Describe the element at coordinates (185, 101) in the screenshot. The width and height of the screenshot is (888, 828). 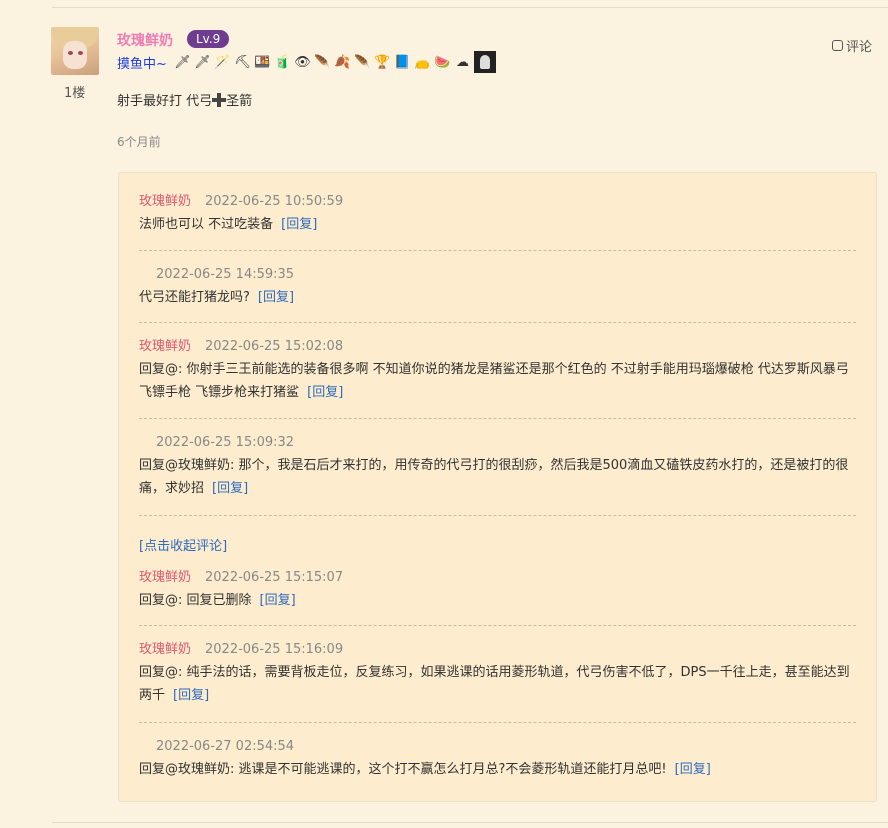
I see `post-body: 射手最好打 代弓 圣箭` at that location.